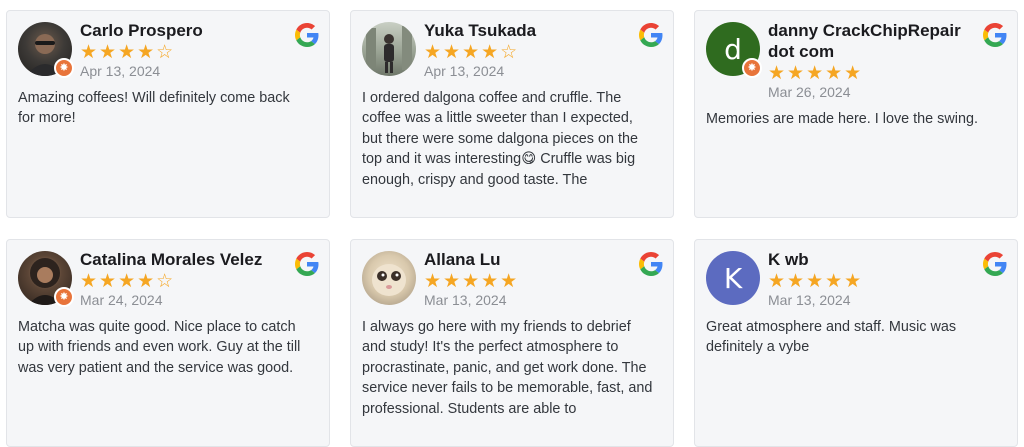  I want to click on avatar-letter: K, so click(733, 278).